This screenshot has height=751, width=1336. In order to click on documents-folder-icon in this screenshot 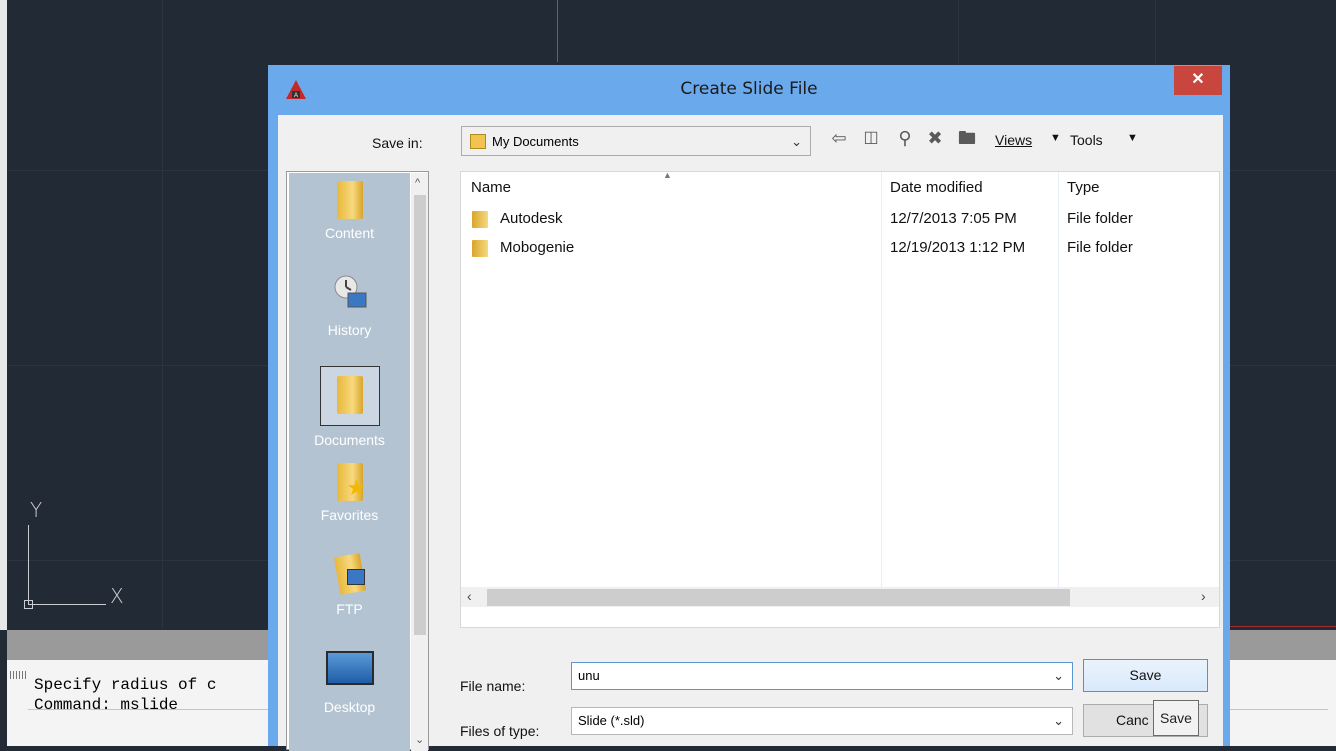, I will do `click(349, 395)`.